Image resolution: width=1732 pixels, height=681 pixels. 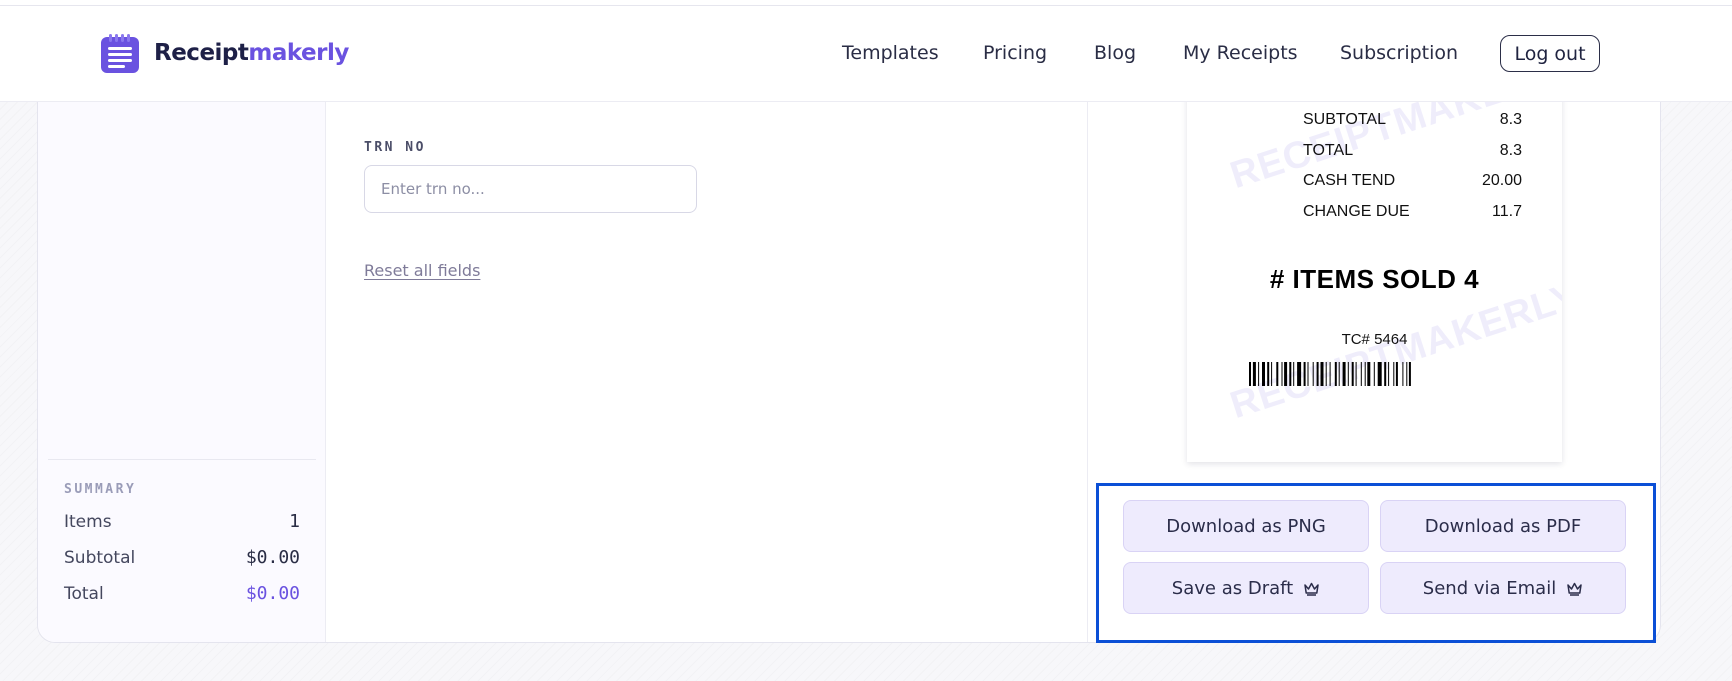 What do you see at coordinates (120, 53) in the screenshot?
I see `notepad-logo-icon` at bounding box center [120, 53].